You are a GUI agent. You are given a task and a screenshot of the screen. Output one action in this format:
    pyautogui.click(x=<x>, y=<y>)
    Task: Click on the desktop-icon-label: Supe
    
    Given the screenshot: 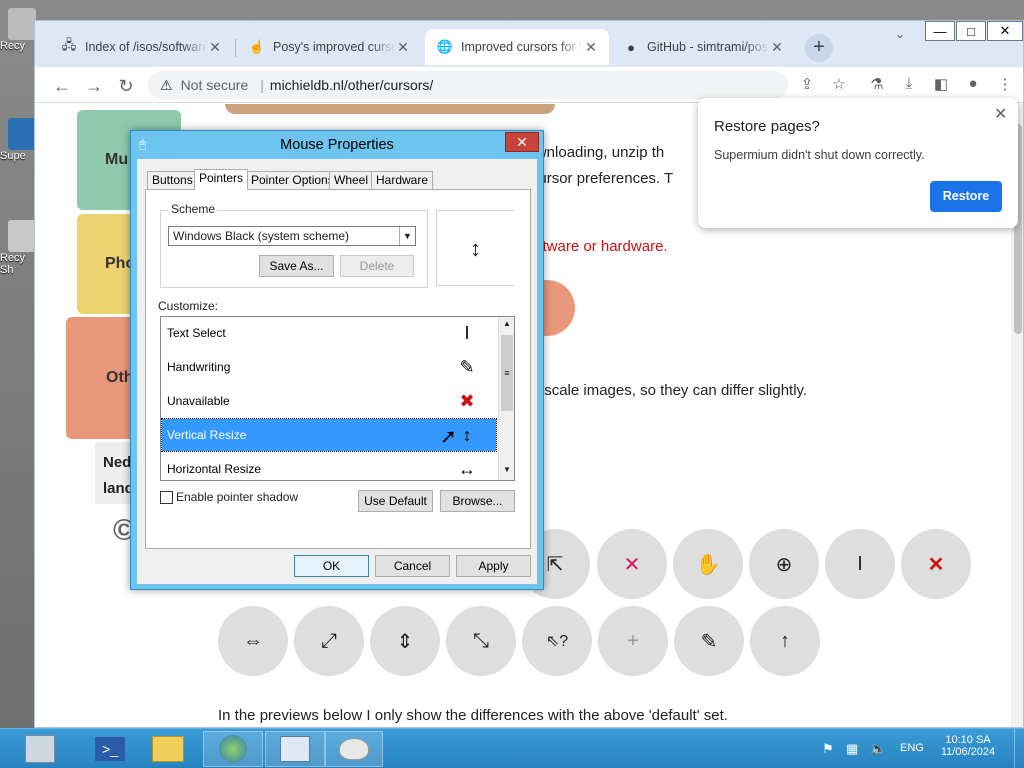 What is the action you would take?
    pyautogui.click(x=13, y=156)
    